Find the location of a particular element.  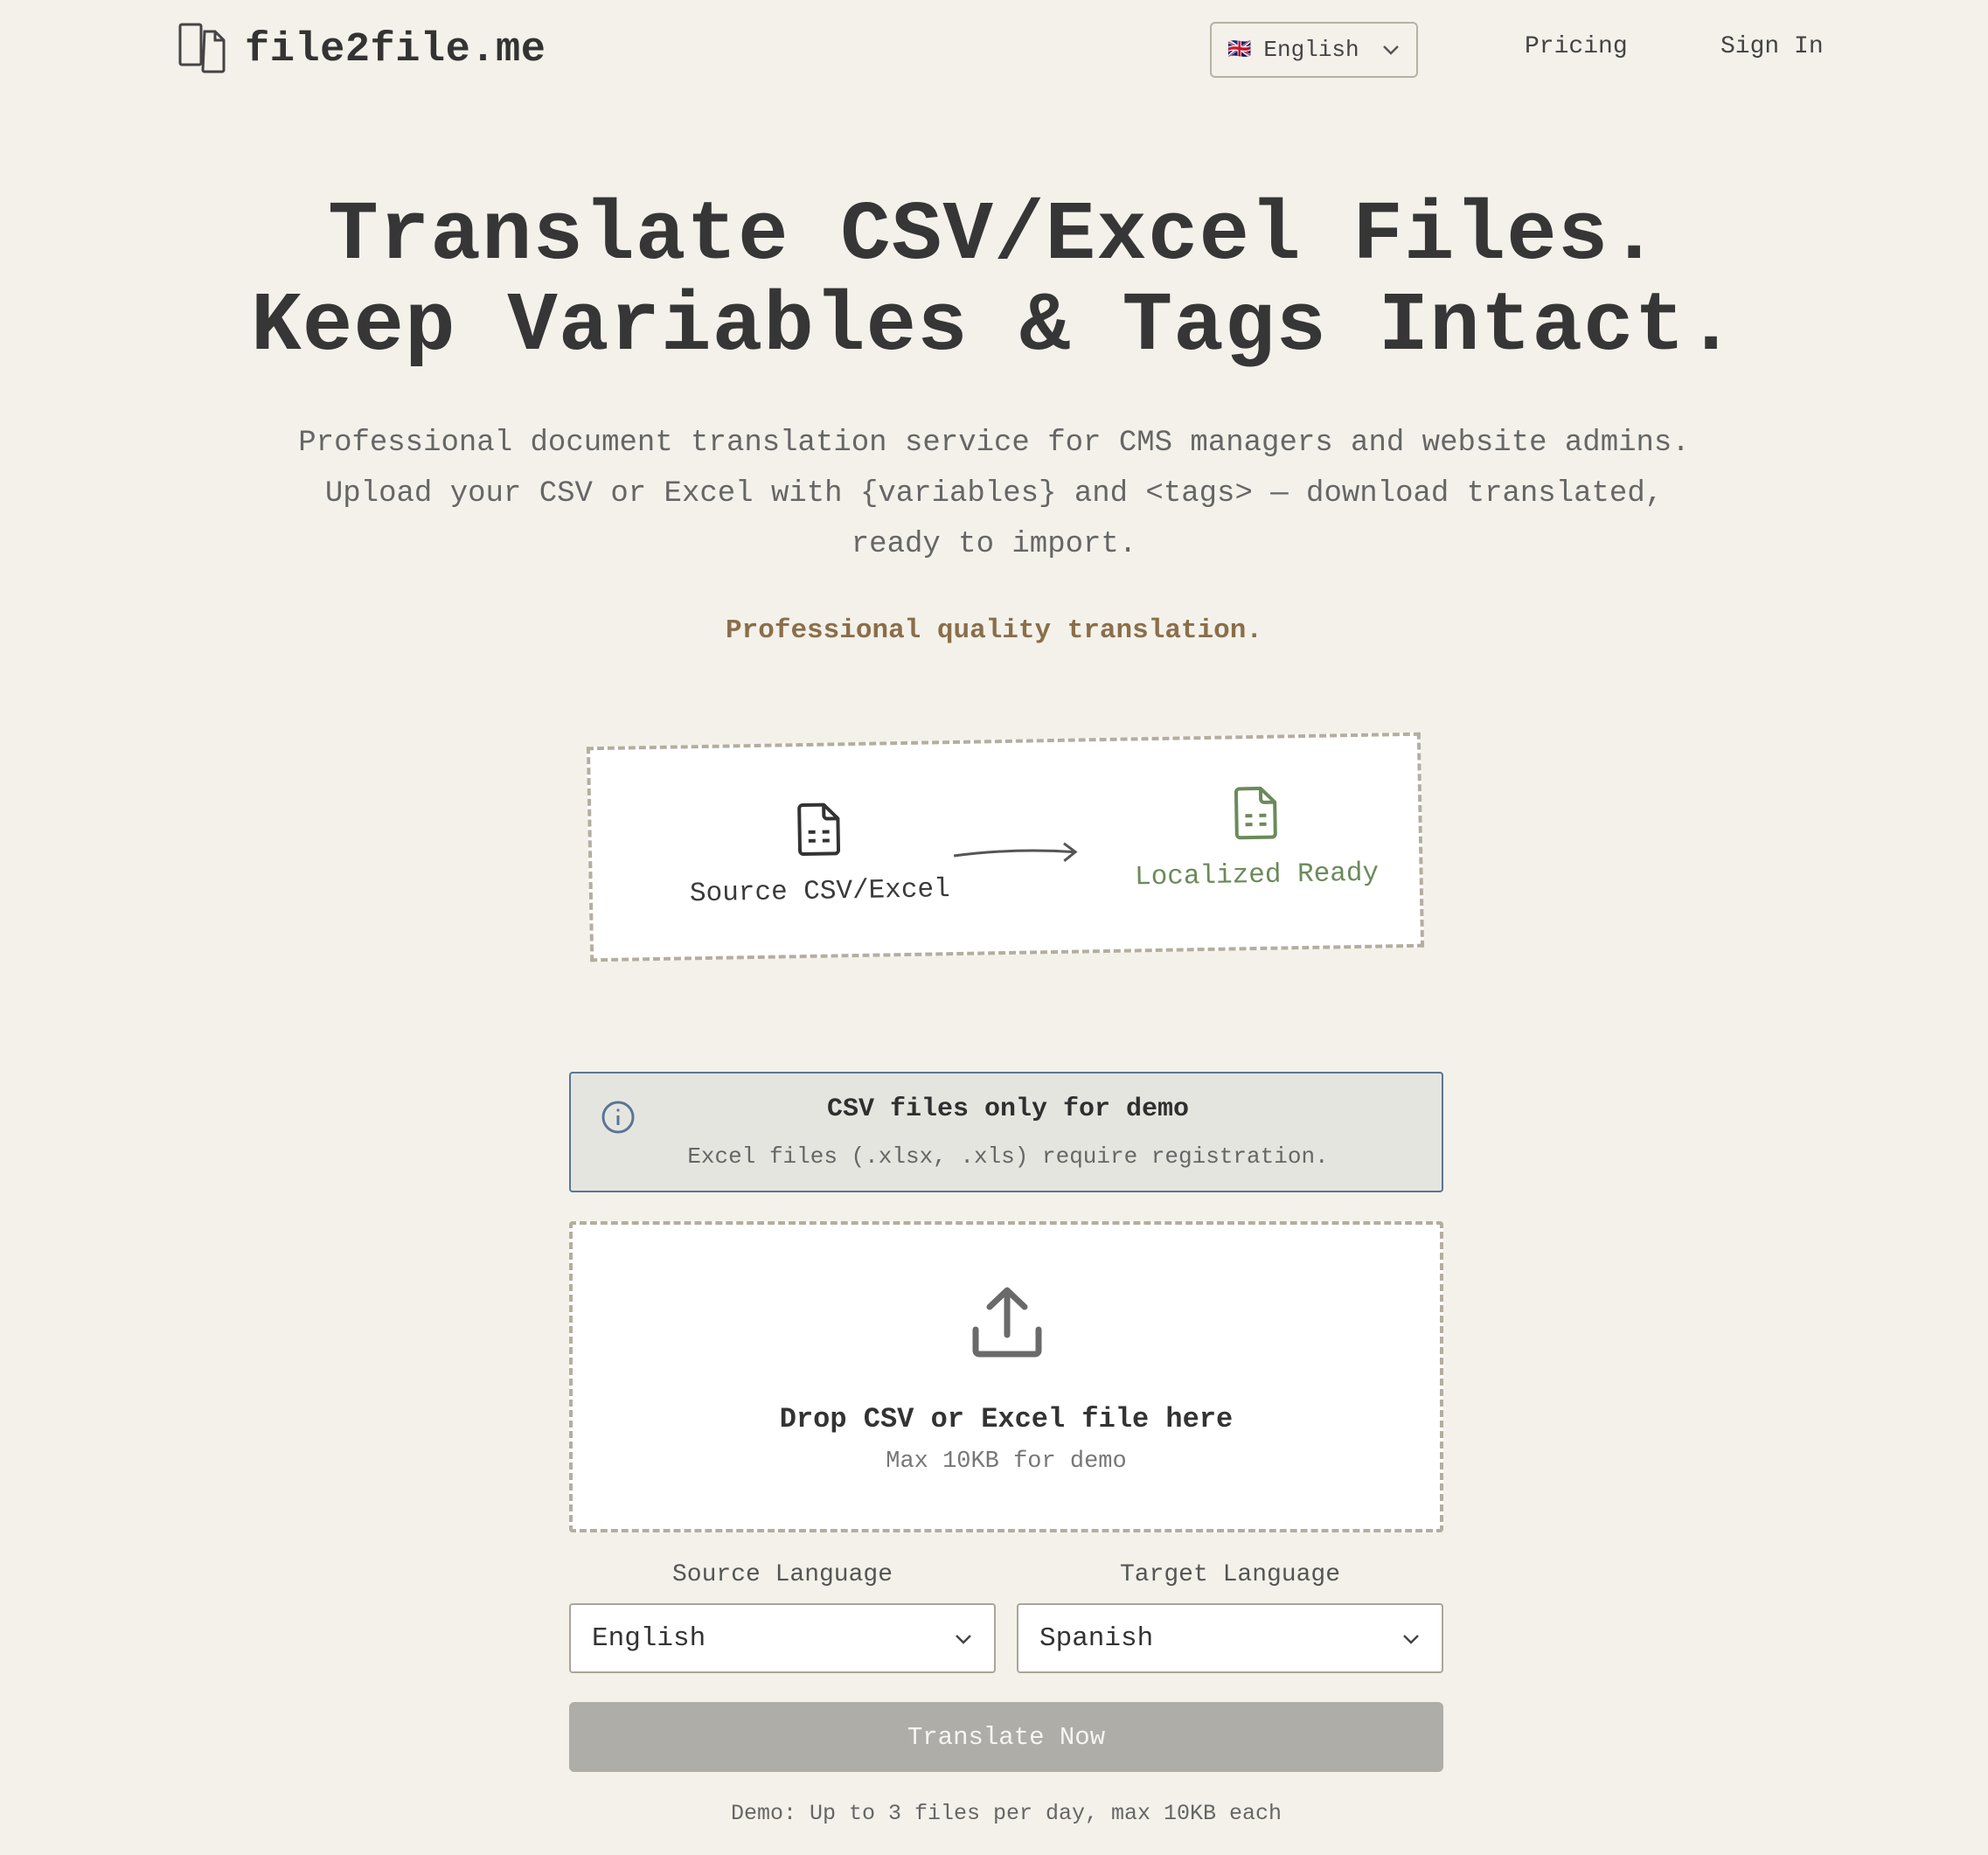

arrow-right-icon is located at coordinates (1016, 856).